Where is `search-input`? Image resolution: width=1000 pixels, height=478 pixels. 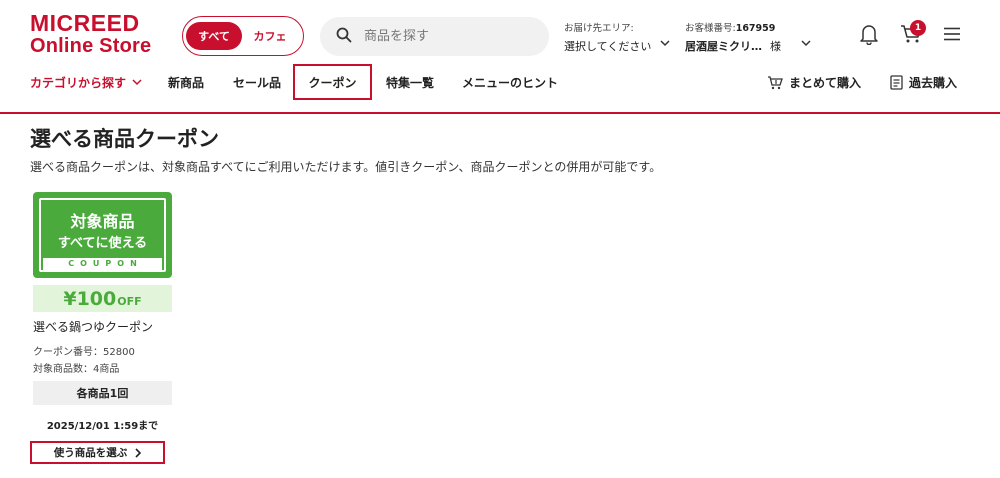
search-input is located at coordinates (449, 36).